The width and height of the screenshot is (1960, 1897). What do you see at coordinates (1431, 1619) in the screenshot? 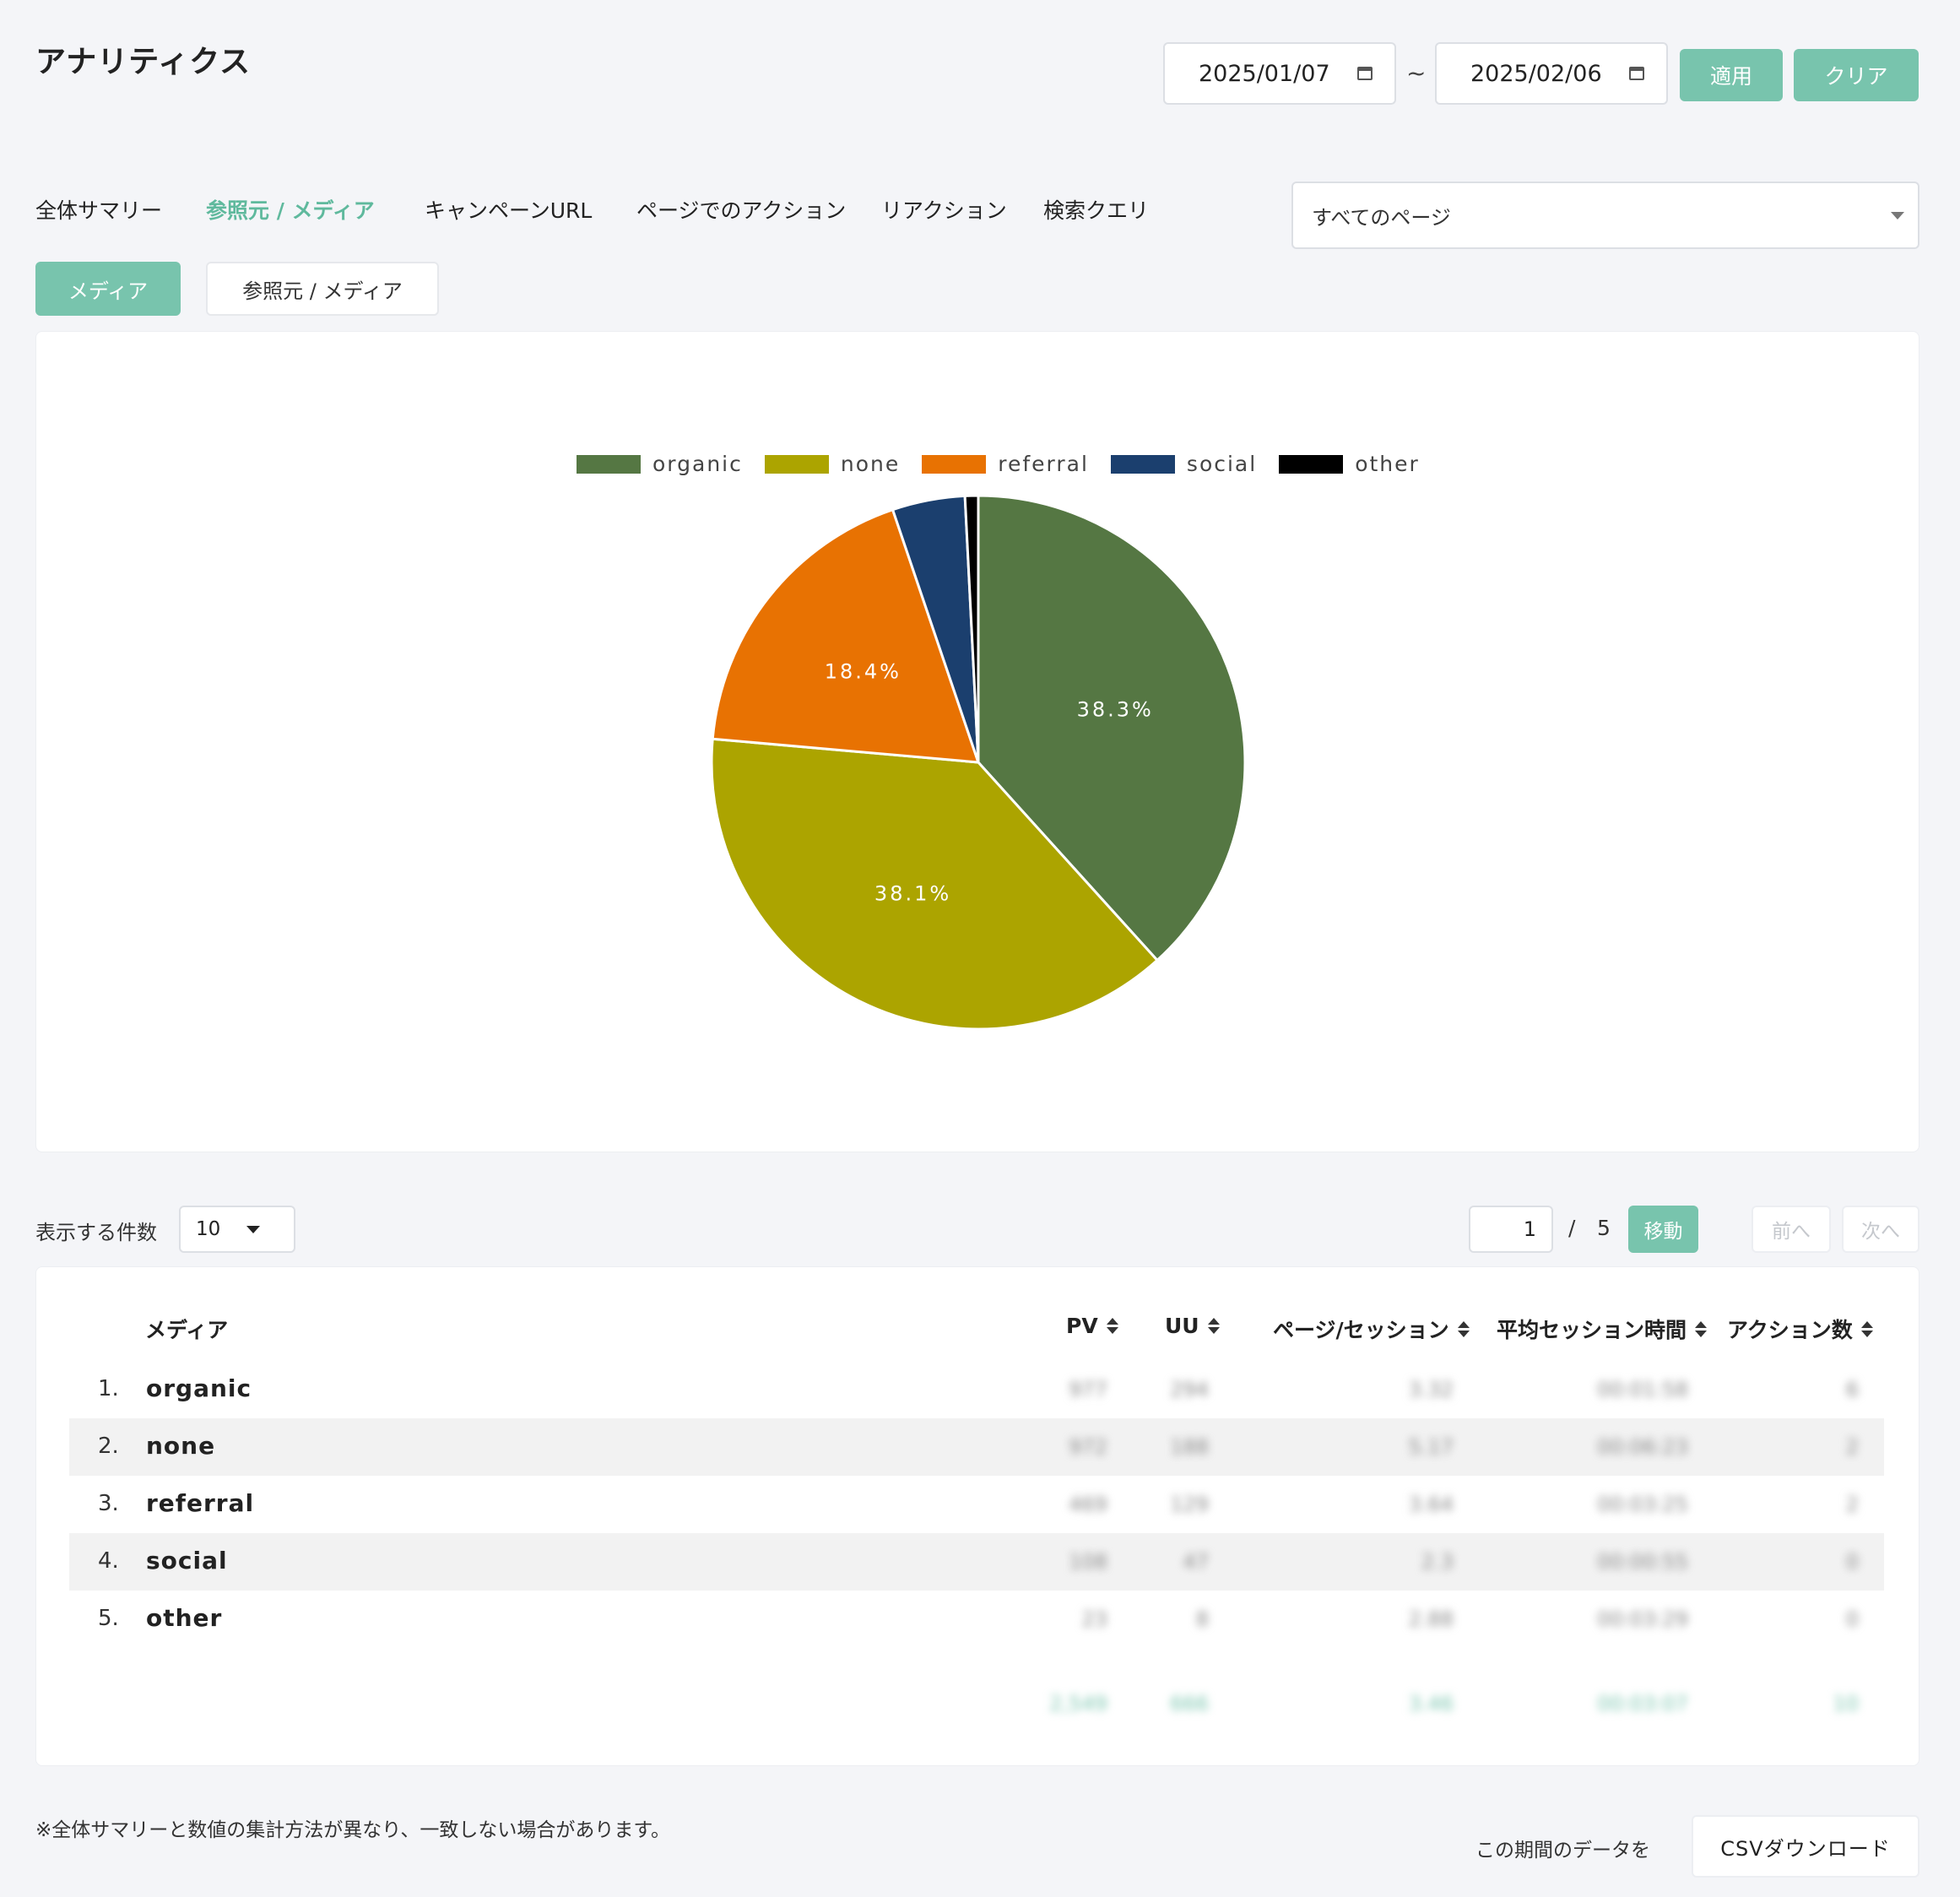
I see `pages-per-session-value: 2.88` at bounding box center [1431, 1619].